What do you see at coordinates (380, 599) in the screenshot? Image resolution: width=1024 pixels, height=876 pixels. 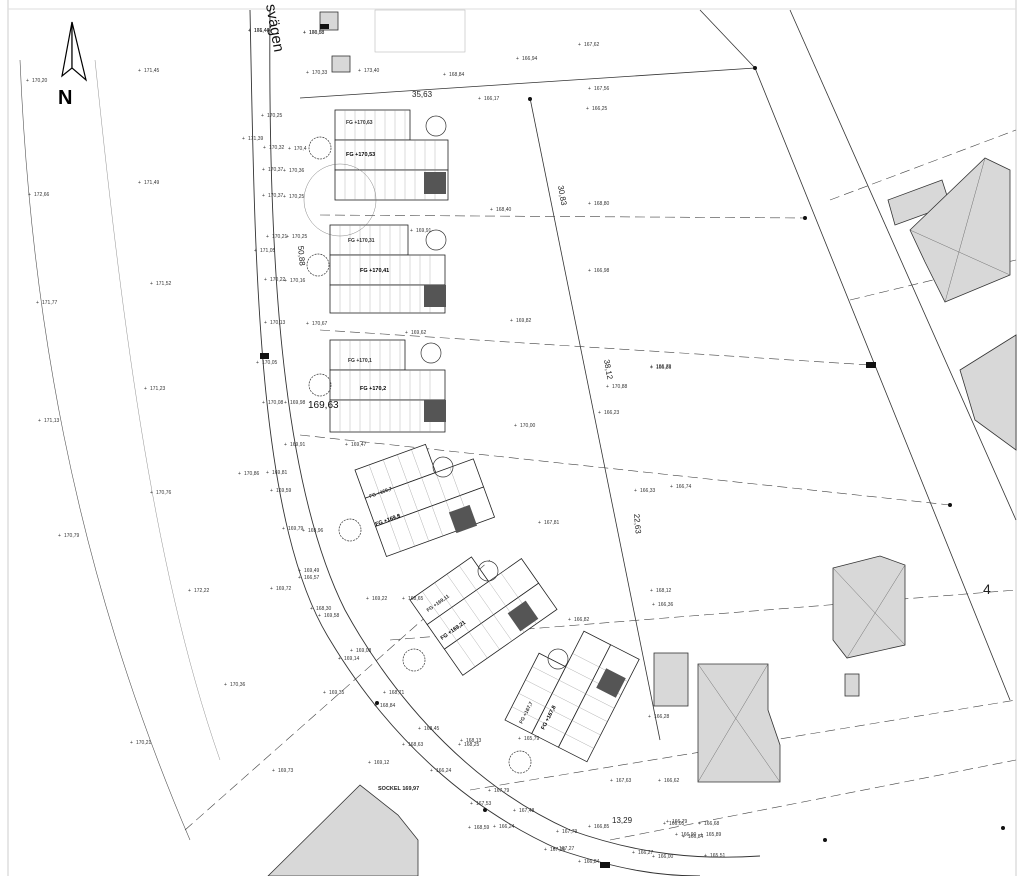 I see `spot-height-label: 169,22` at bounding box center [380, 599].